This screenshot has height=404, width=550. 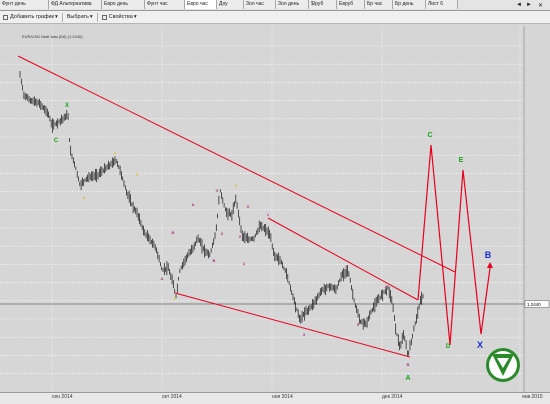 I want to click on current-price-value: 1.2440, so click(x=534, y=304).